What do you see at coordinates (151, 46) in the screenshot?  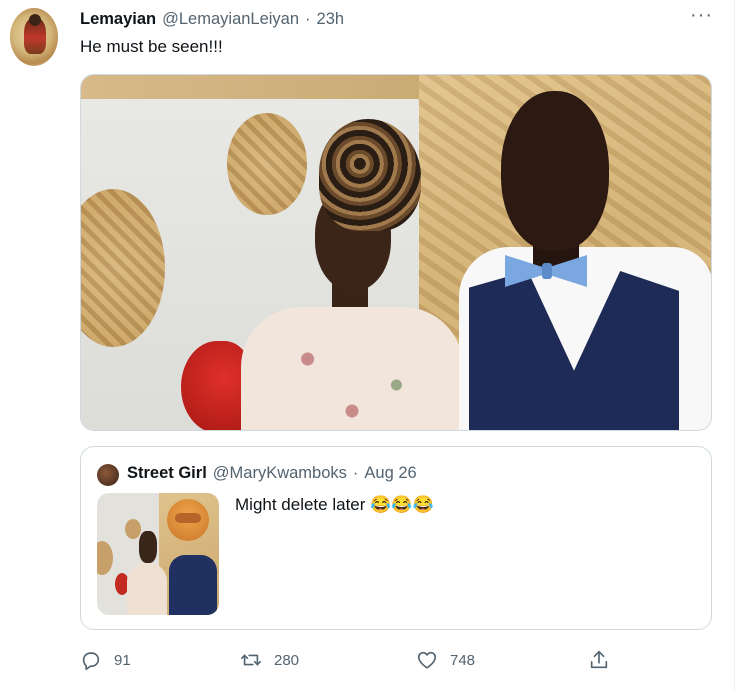 I see `tweet-text: He must be seen!!!` at bounding box center [151, 46].